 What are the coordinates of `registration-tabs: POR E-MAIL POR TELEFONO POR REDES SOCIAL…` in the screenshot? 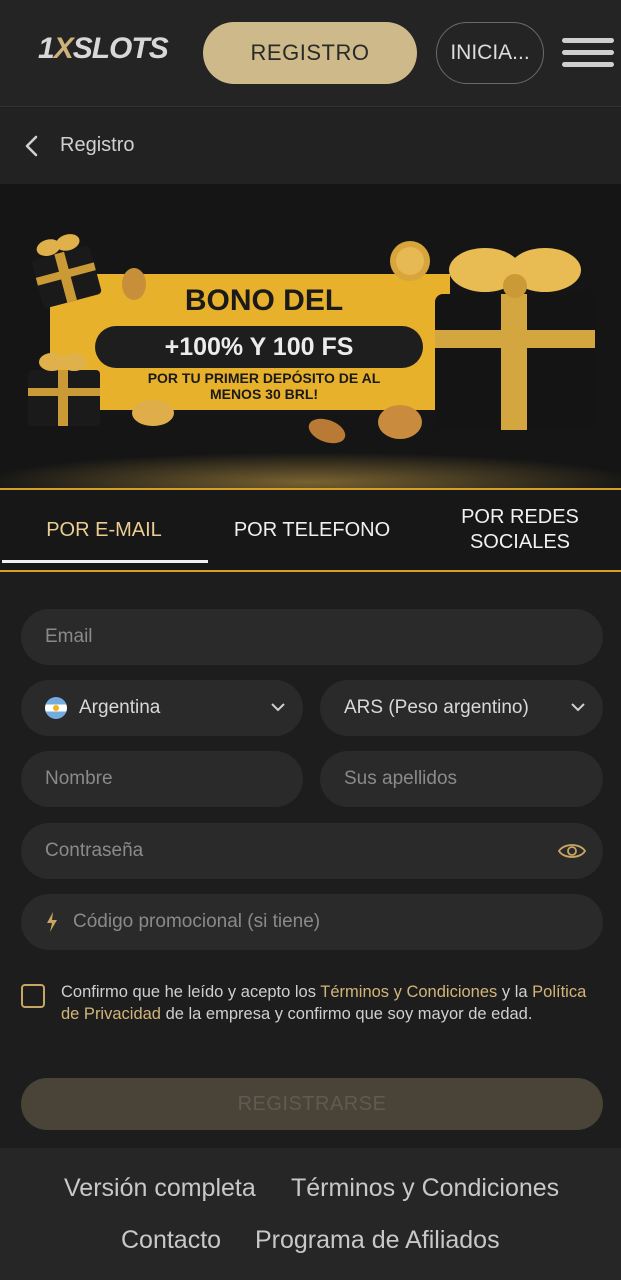 It's located at (310, 530).